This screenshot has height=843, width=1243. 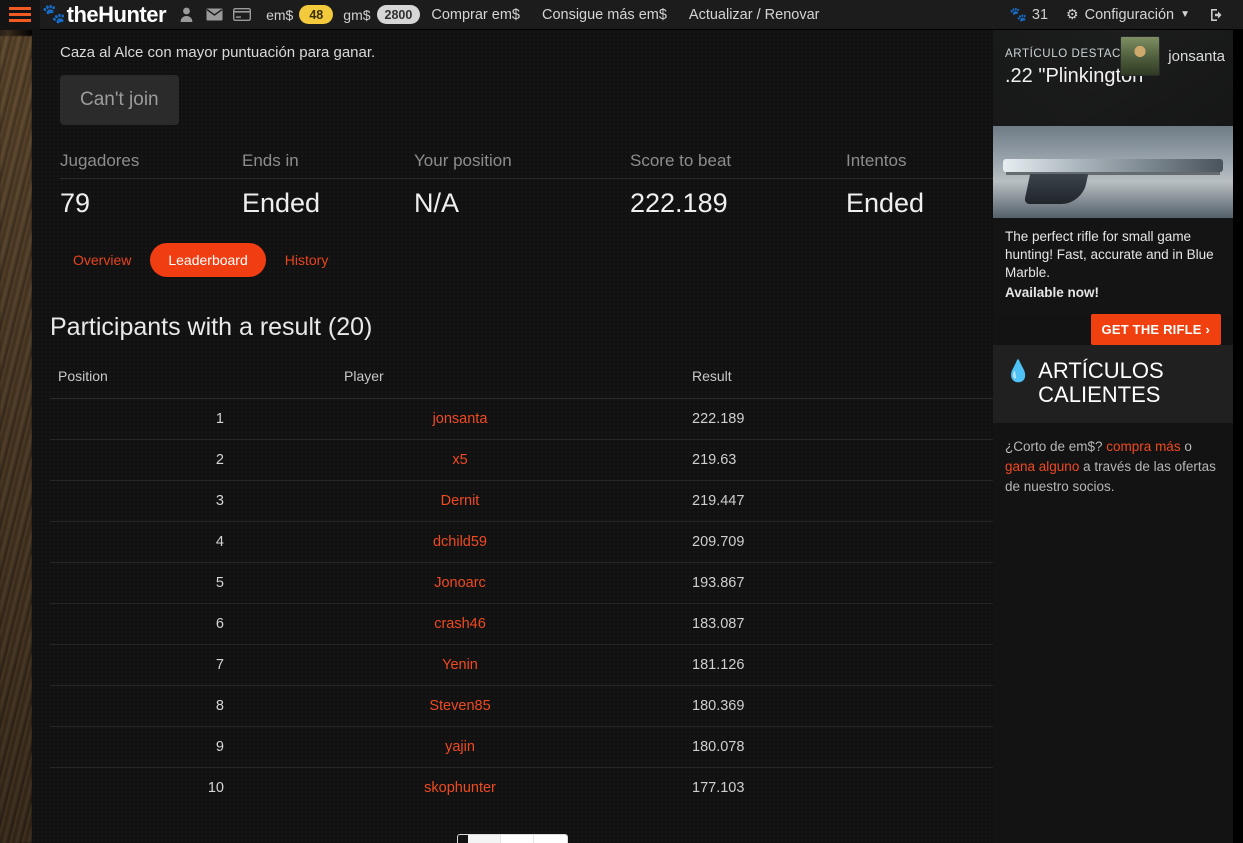 I want to click on settings-label: Configuración, so click(x=1129, y=14).